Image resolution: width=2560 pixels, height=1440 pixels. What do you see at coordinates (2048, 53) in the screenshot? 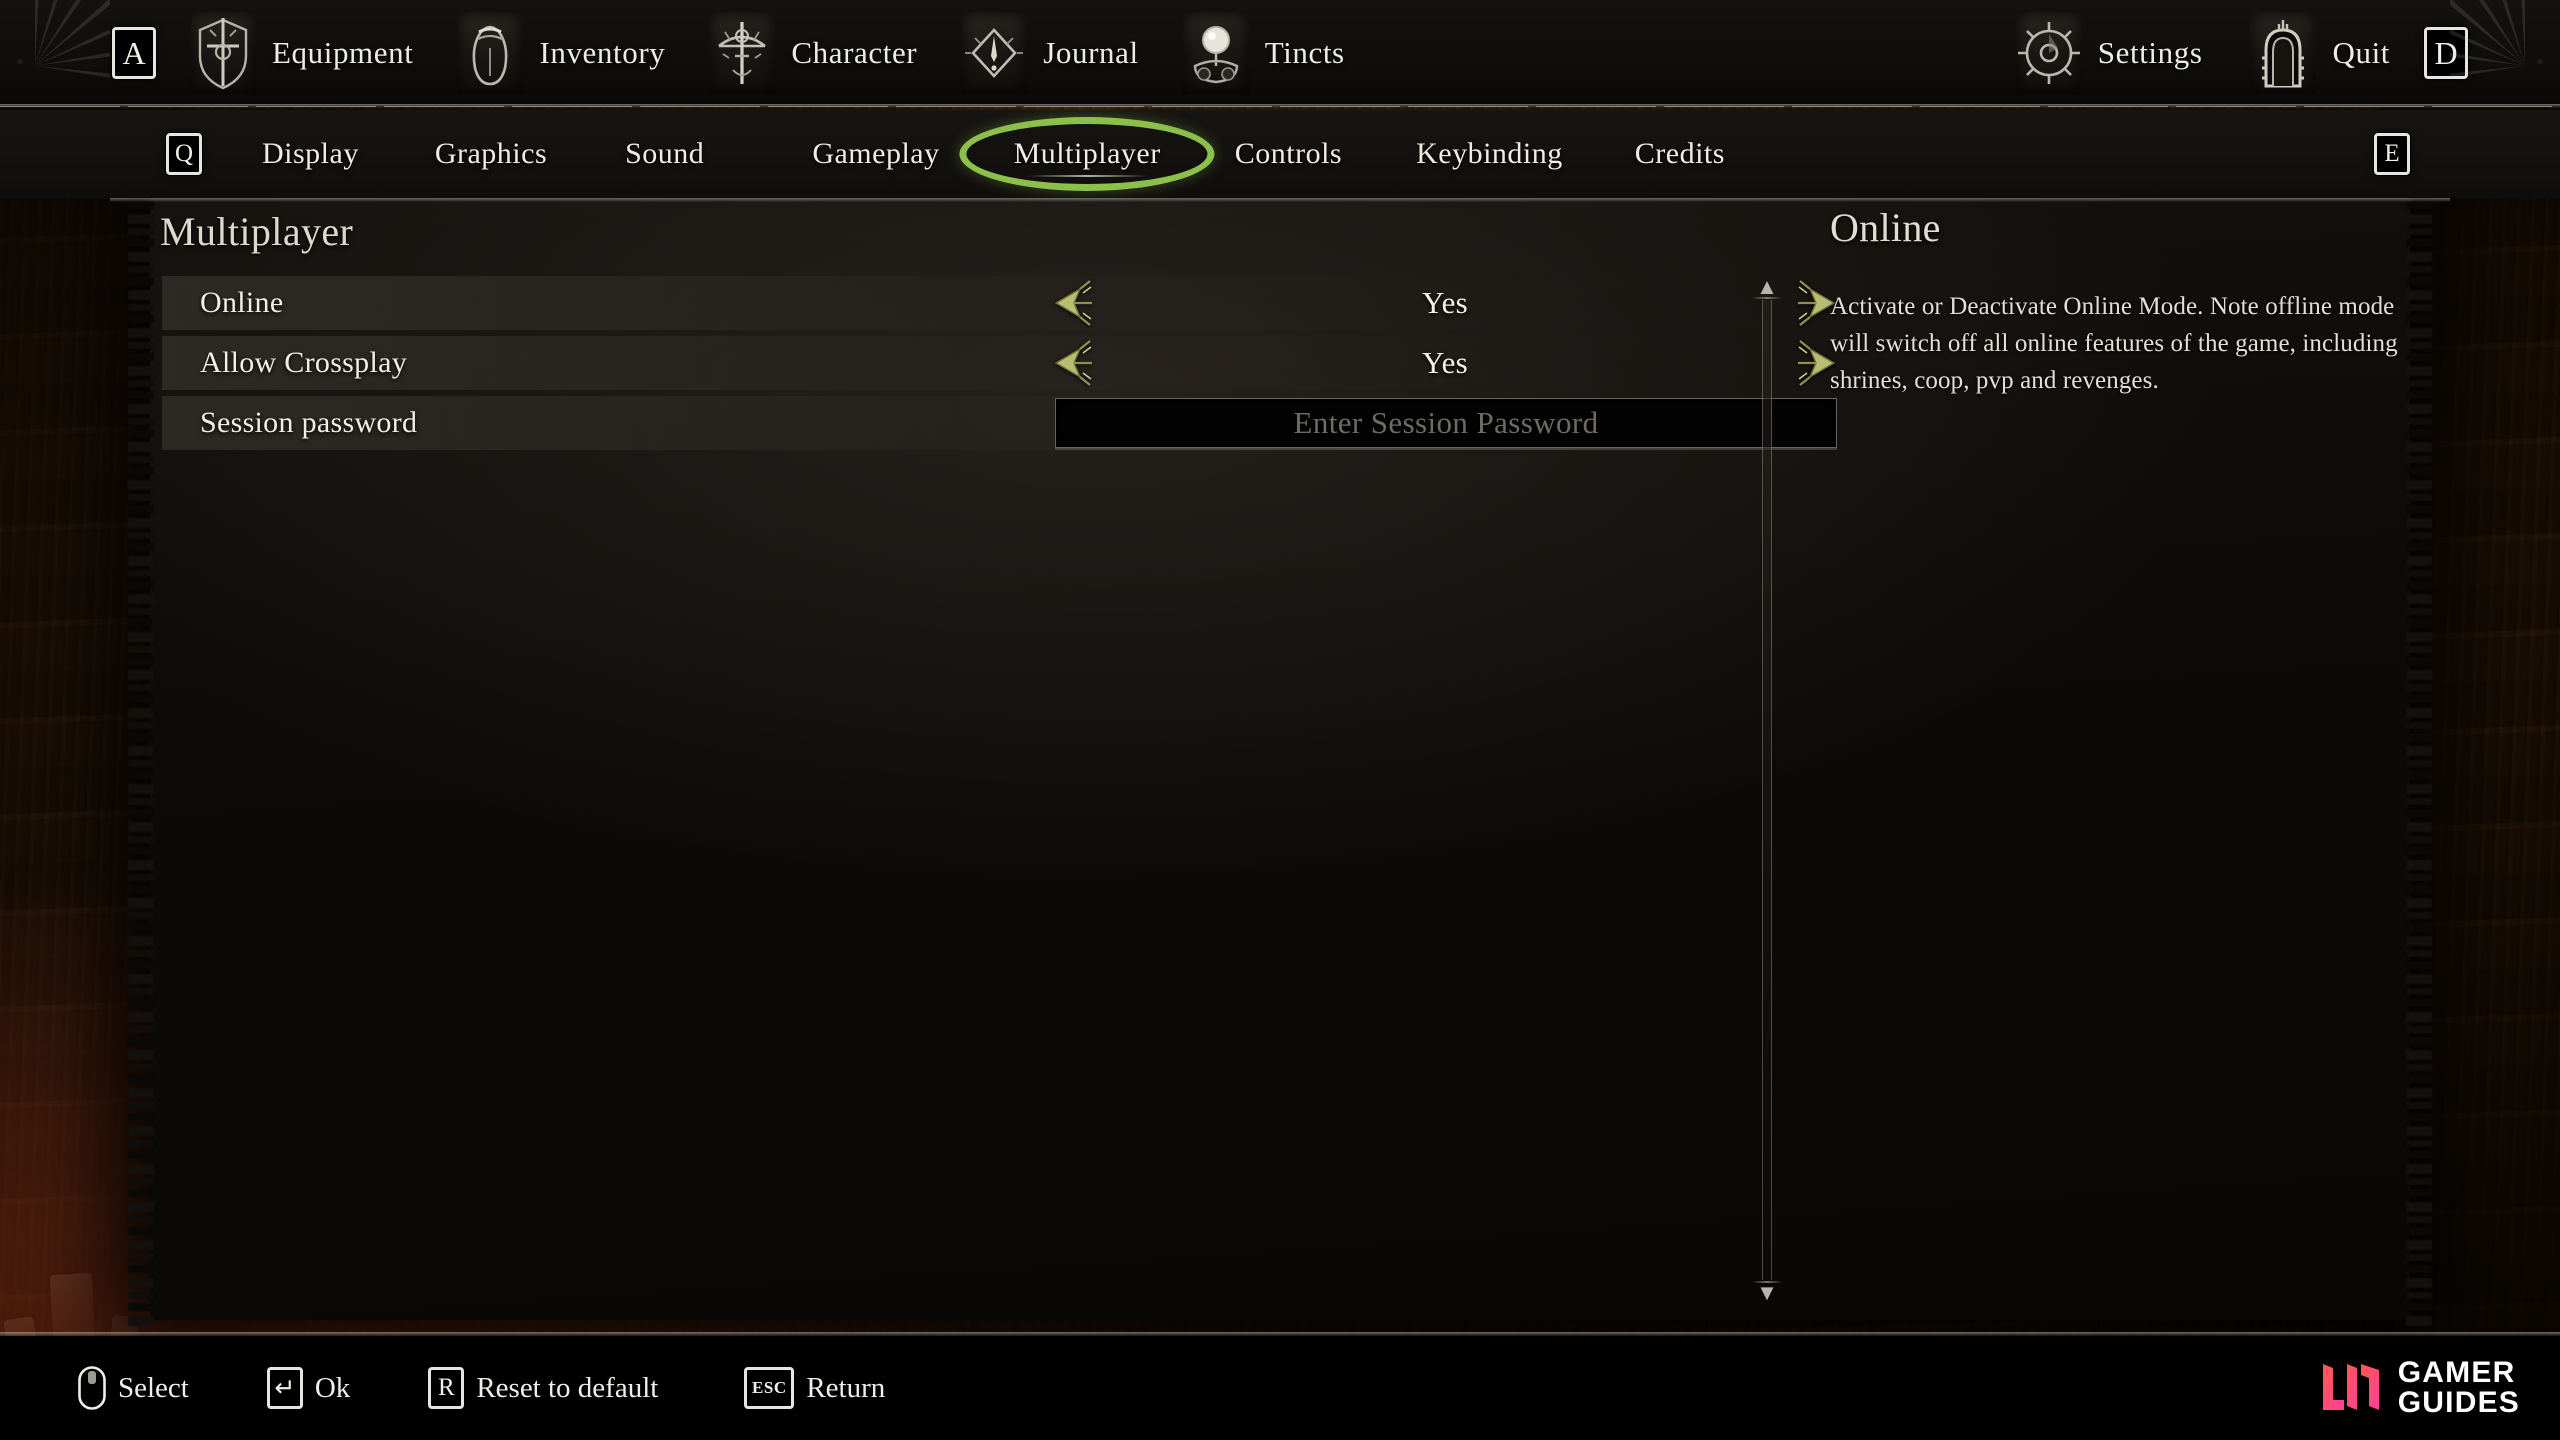
I see `gear-icon` at bounding box center [2048, 53].